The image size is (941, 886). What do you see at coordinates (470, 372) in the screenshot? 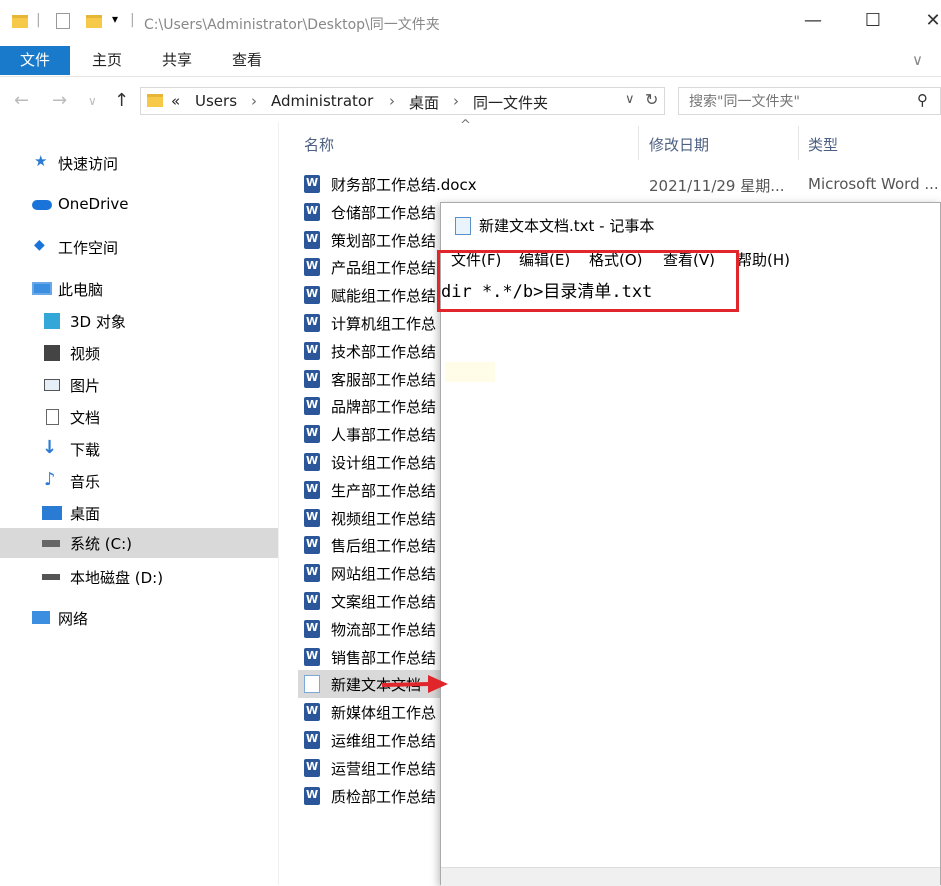
I see `highlight-mark` at bounding box center [470, 372].